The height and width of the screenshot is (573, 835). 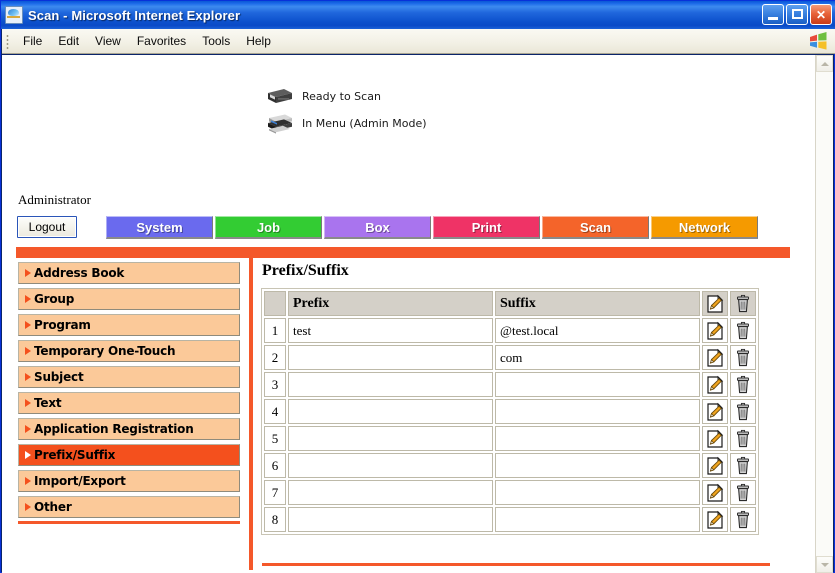 What do you see at coordinates (79, 273) in the screenshot?
I see `sidebar-item-label: Address Book` at bounding box center [79, 273].